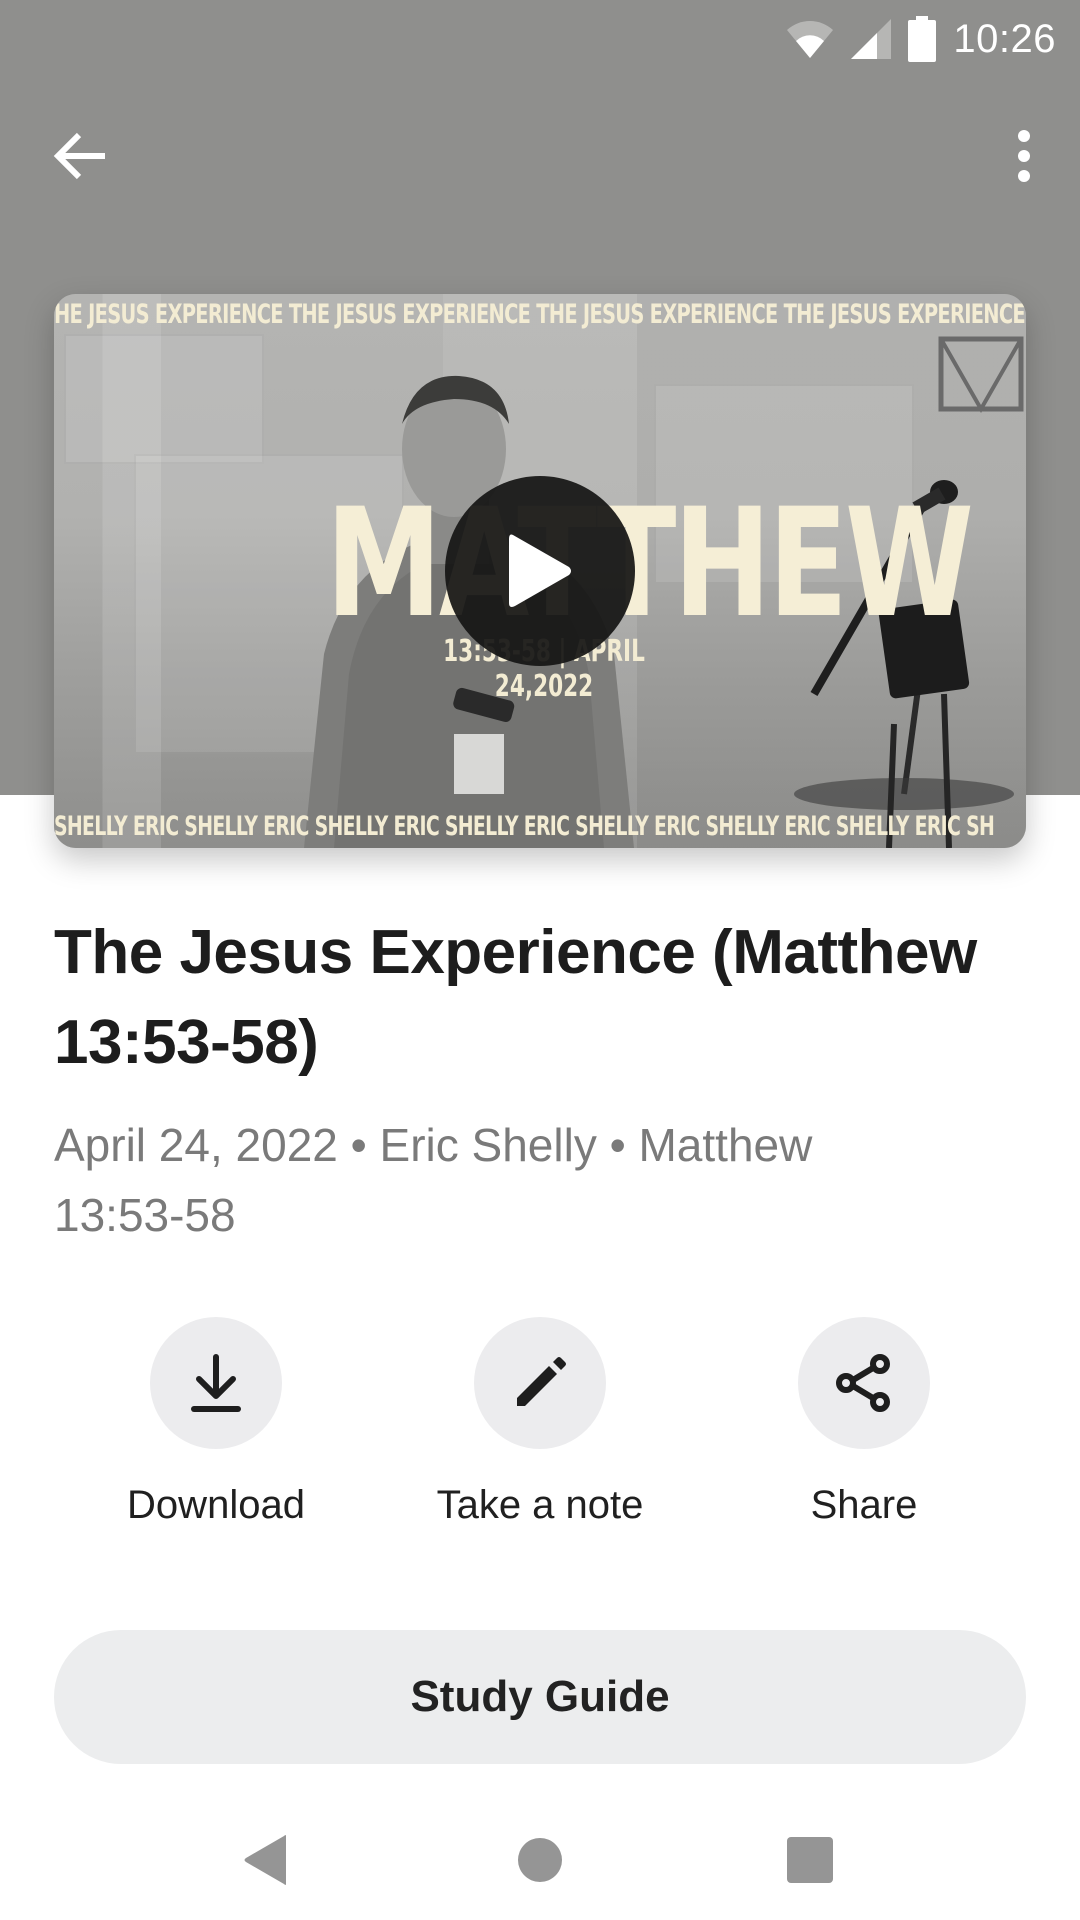 This screenshot has width=1080, height=1920. I want to click on system-home-button, so click(540, 1860).